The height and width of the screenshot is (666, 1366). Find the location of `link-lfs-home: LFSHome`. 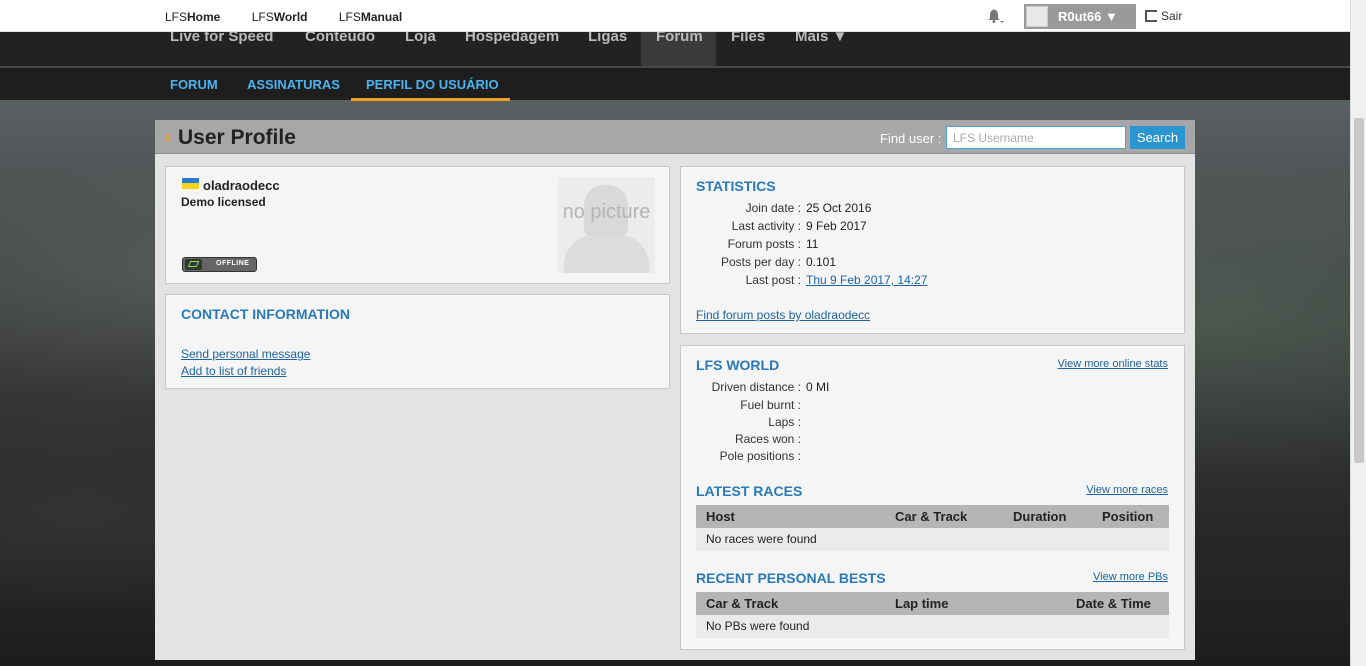

link-lfs-home: LFSHome is located at coordinates (192, 17).